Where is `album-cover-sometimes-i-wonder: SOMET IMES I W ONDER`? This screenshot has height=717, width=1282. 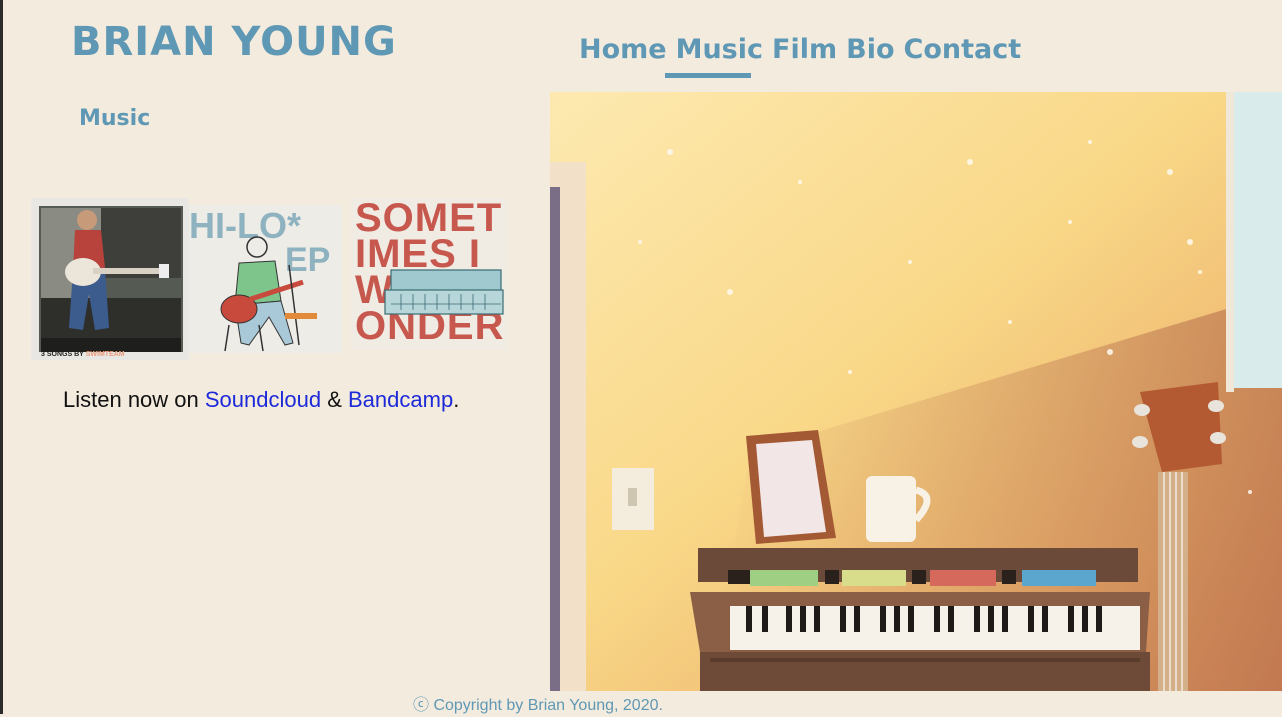 album-cover-sometimes-i-wonder: SOMET IMES I W ONDER is located at coordinates (429, 274).